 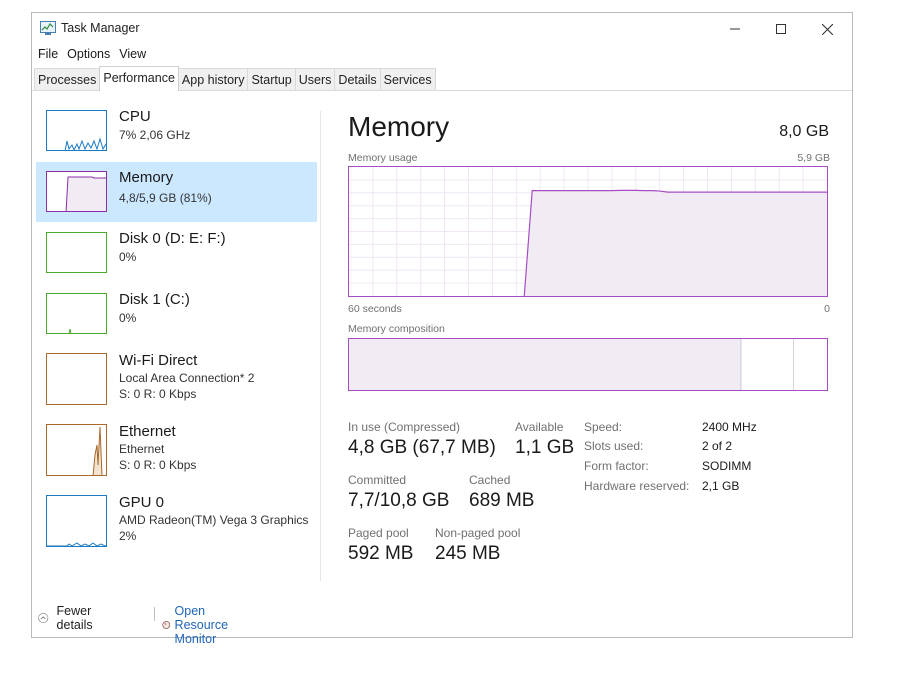 I want to click on memory-sparkline, so click(x=85, y=193).